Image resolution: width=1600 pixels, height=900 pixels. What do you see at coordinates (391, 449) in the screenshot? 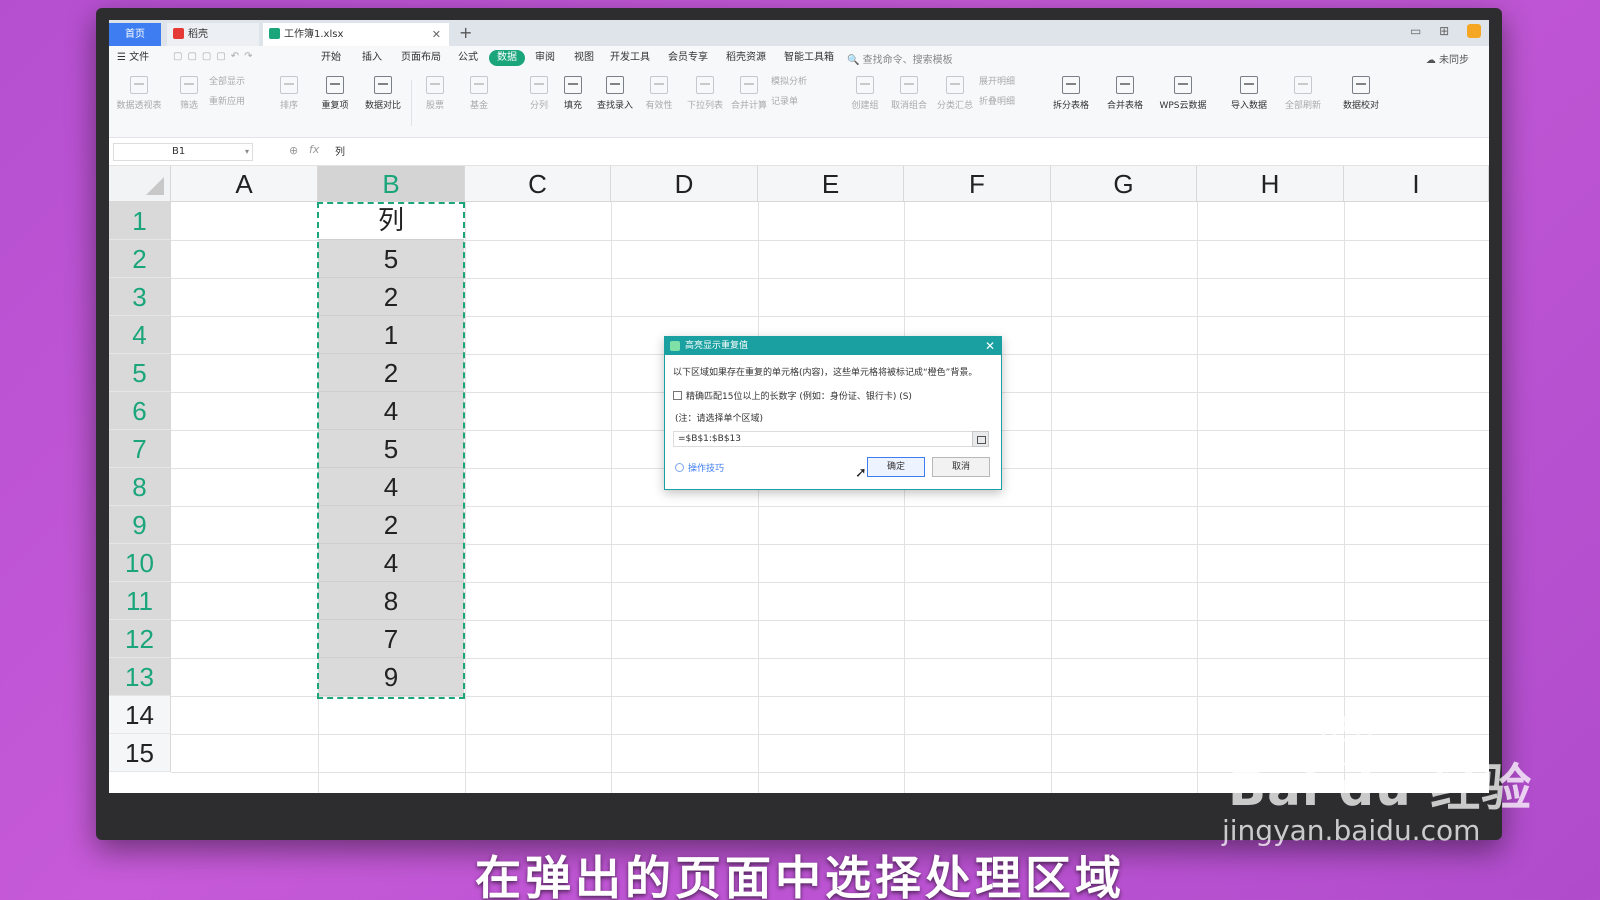
I see `cell-b7: 5` at bounding box center [391, 449].